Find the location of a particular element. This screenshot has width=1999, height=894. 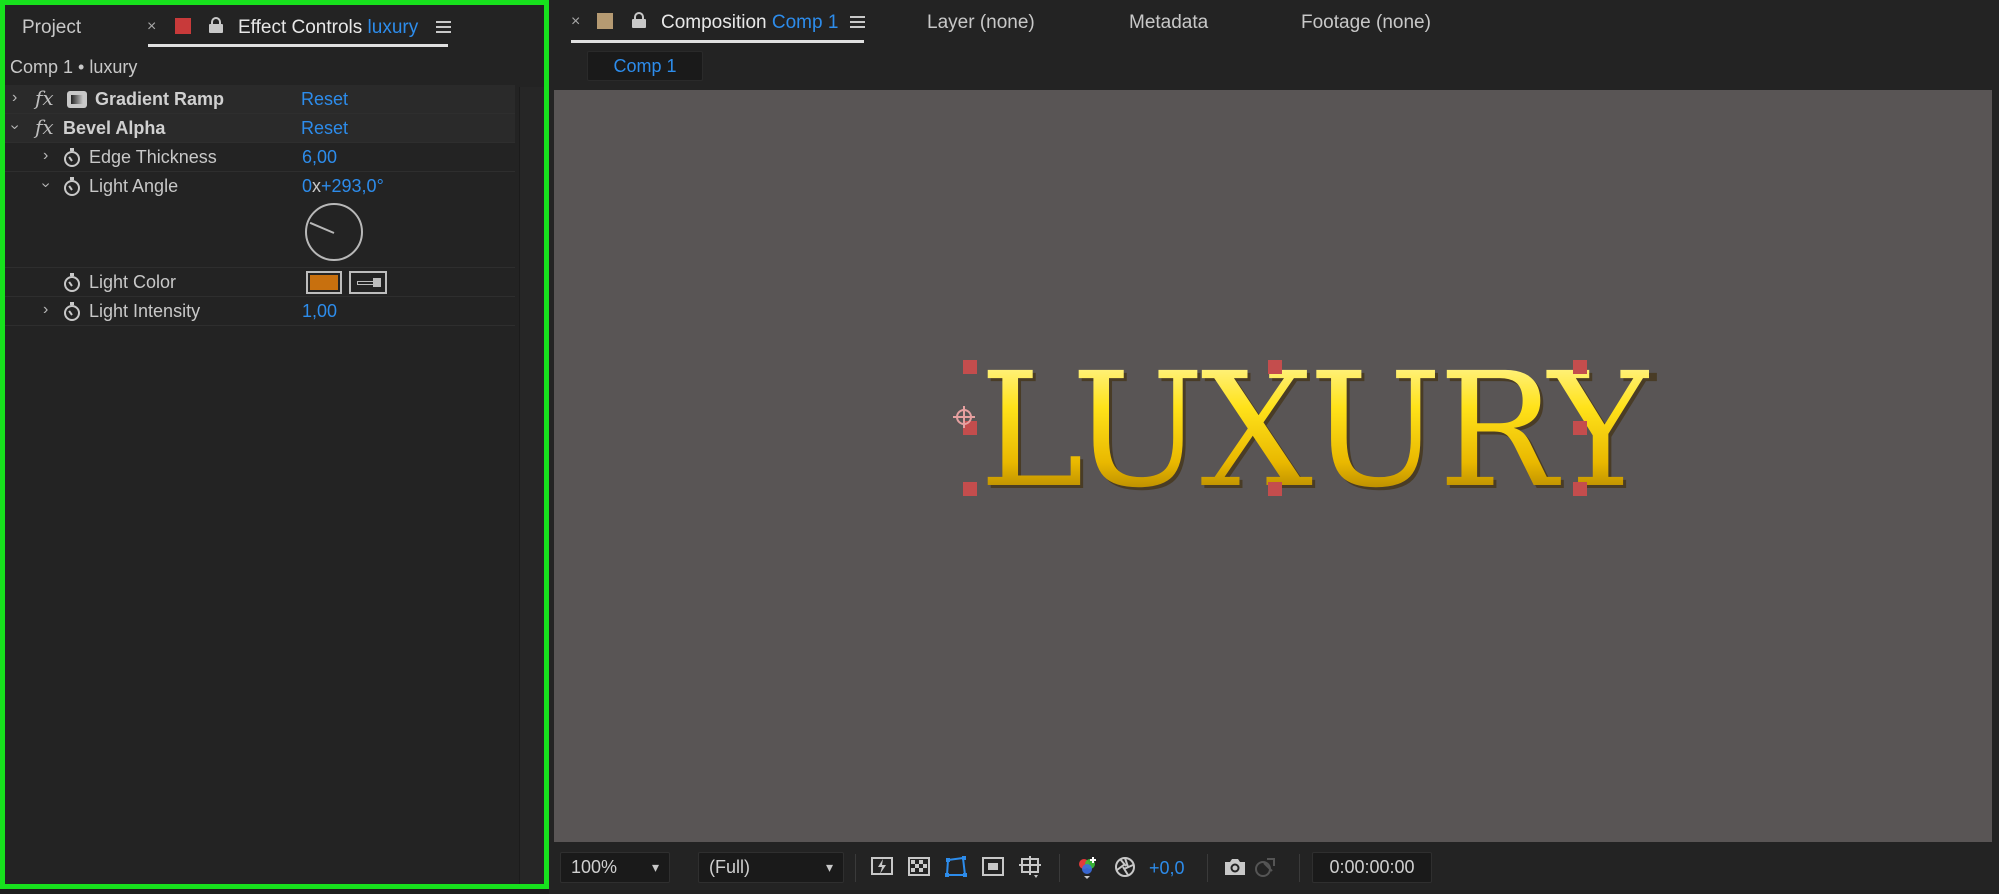

edge-thickness-value: 6,00 is located at coordinates (319, 157).